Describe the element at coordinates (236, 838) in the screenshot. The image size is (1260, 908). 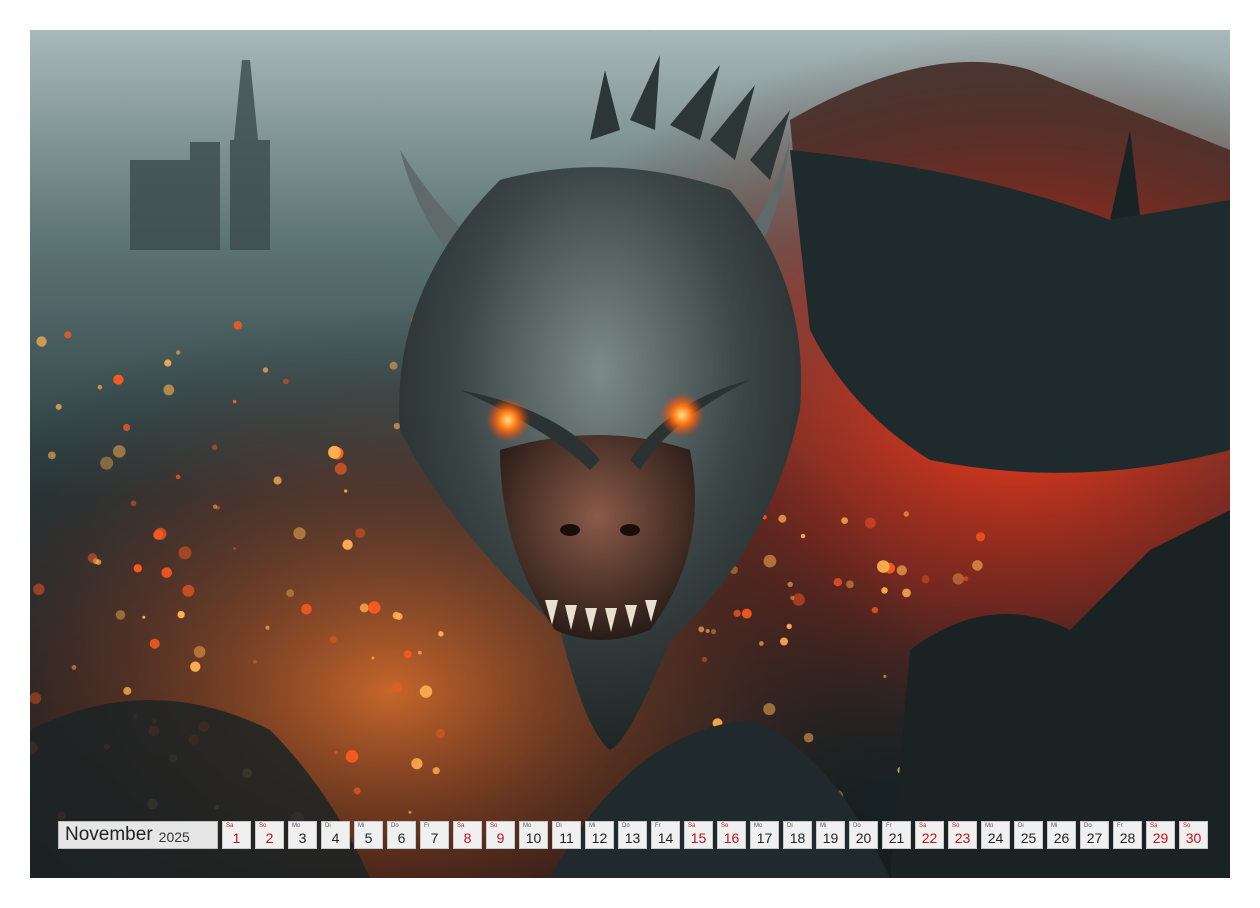
I see `day-number: 1` at that location.